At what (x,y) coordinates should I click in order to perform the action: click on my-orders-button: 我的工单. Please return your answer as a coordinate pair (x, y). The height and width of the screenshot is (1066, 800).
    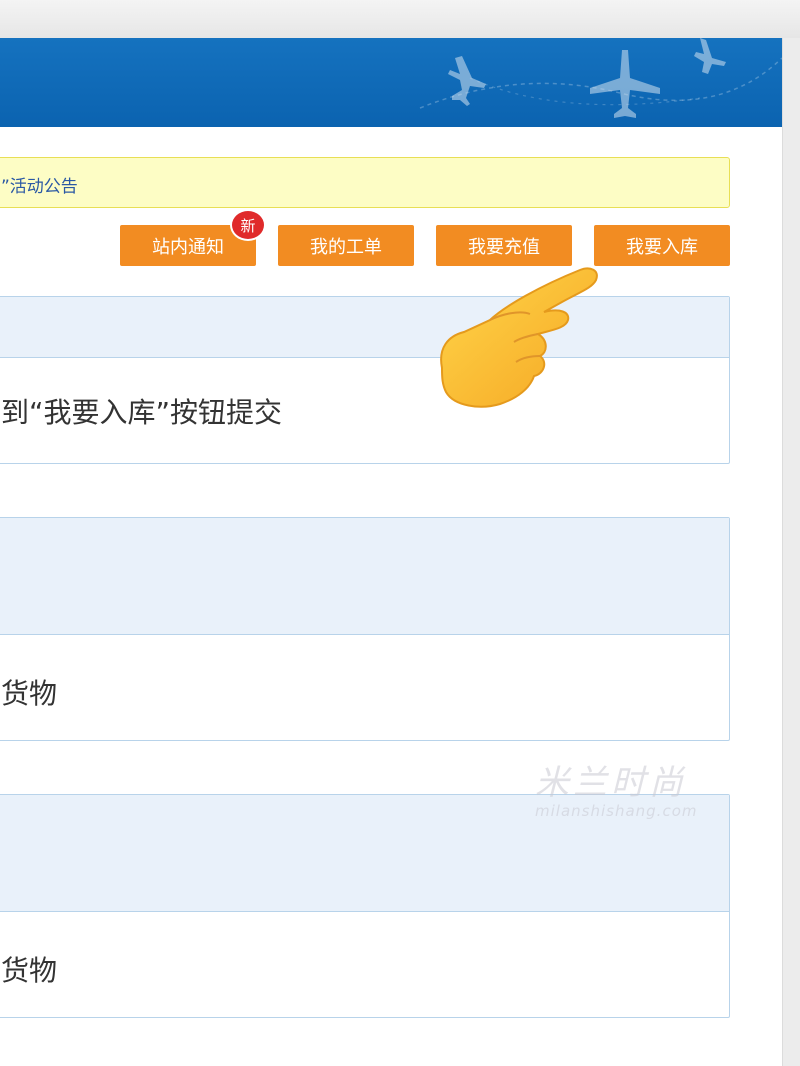
    Looking at the image, I should click on (346, 245).